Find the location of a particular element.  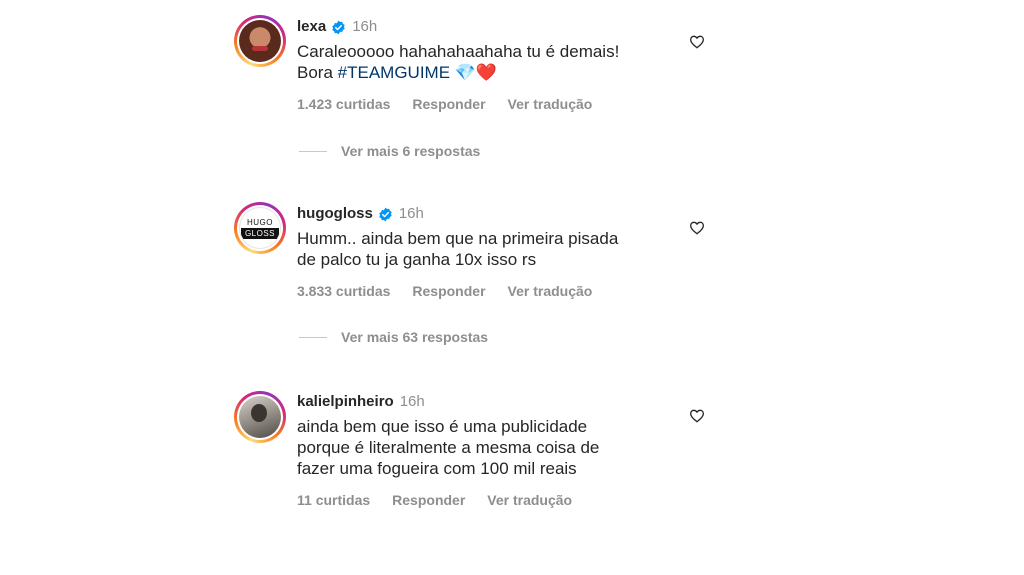

likes-count: 3.833 curtidas is located at coordinates (343, 291).